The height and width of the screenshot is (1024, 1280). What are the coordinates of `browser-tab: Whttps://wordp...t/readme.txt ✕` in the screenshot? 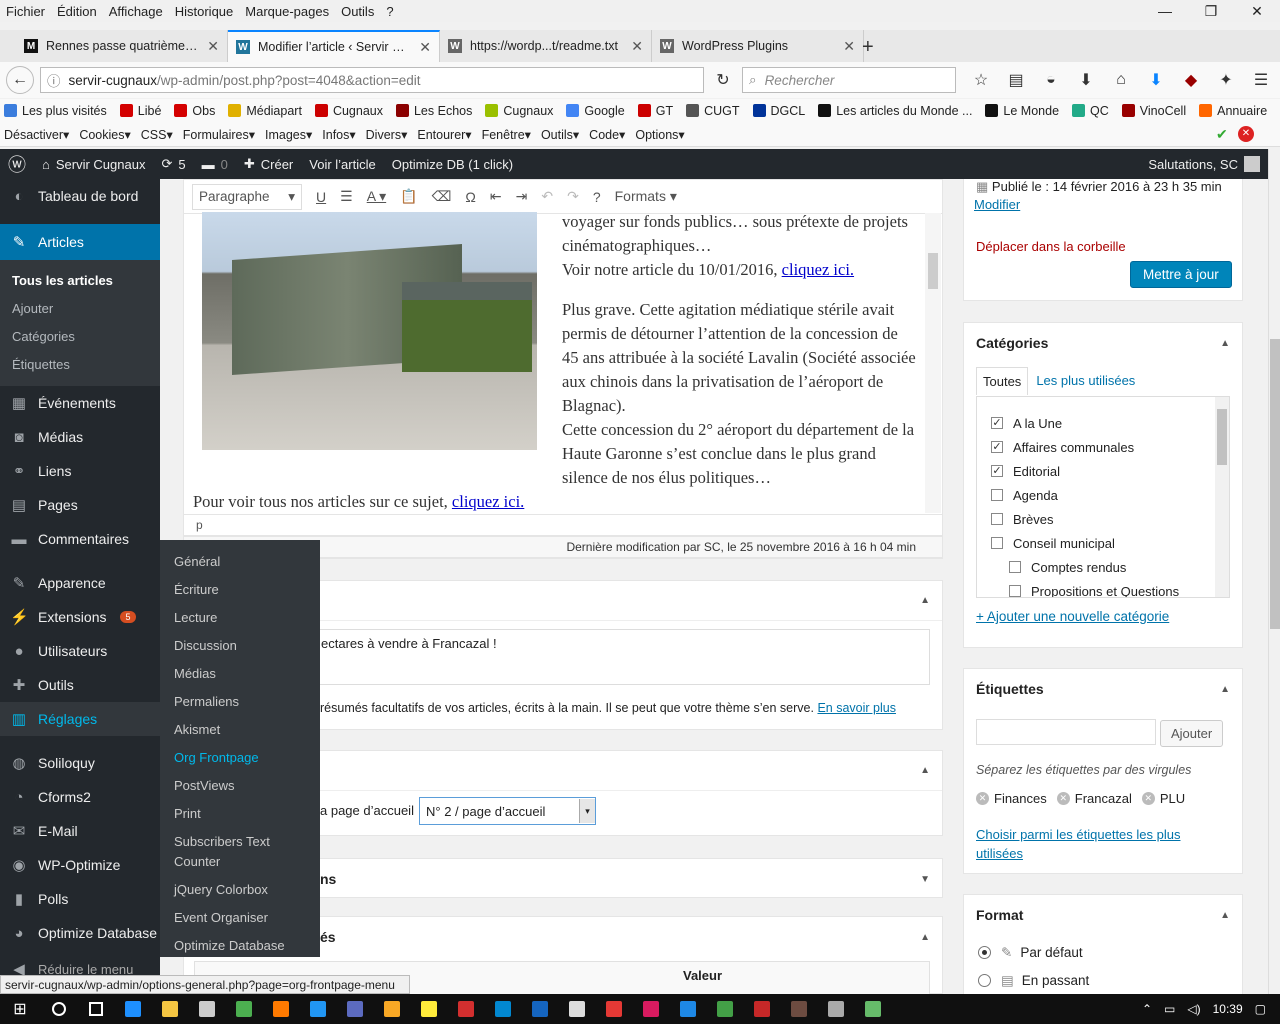 It's located at (546, 46).